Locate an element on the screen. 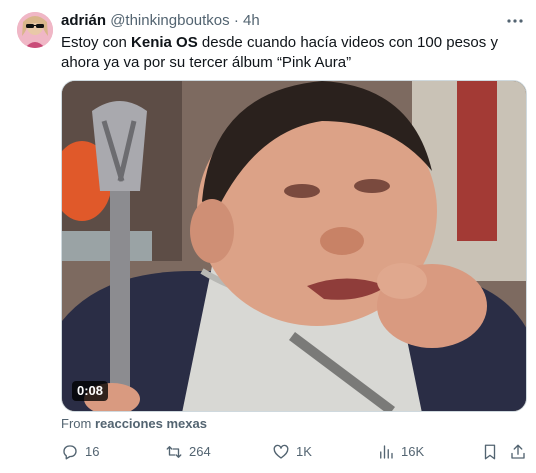  views-icon is located at coordinates (386, 452).